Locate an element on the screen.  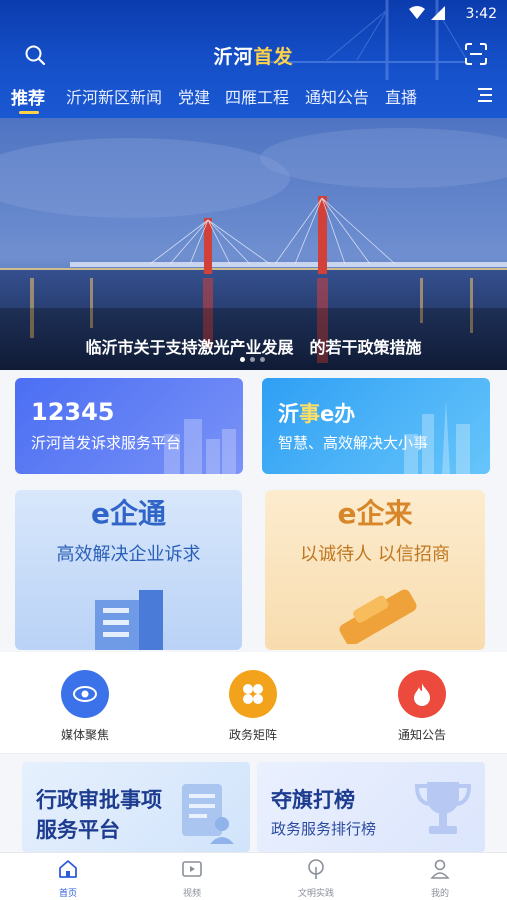
admin-approval-title-line1: 行政审批事项 is located at coordinates (99, 800).